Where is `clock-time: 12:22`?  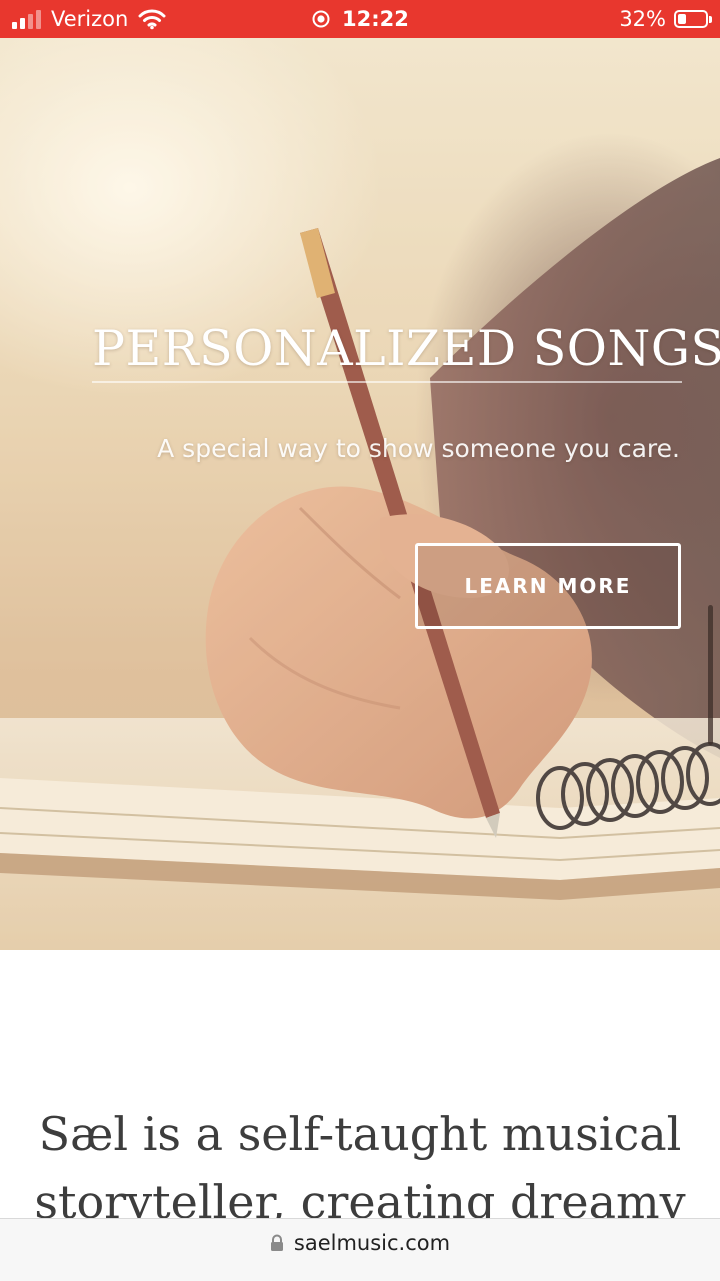
clock-time: 12:22 is located at coordinates (375, 19).